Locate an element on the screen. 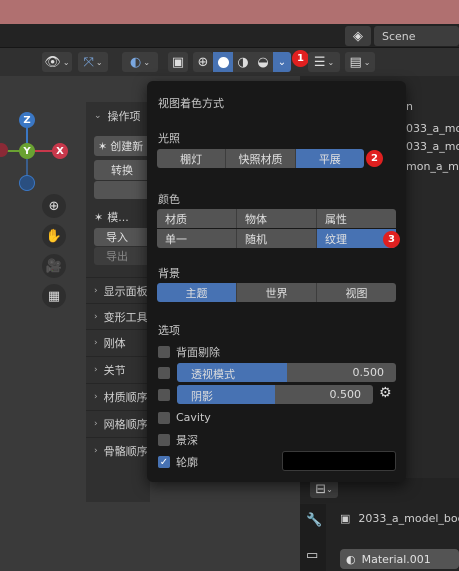 The width and height of the screenshot is (459, 571). object-tab-icon: ▭ is located at coordinates (312, 555).